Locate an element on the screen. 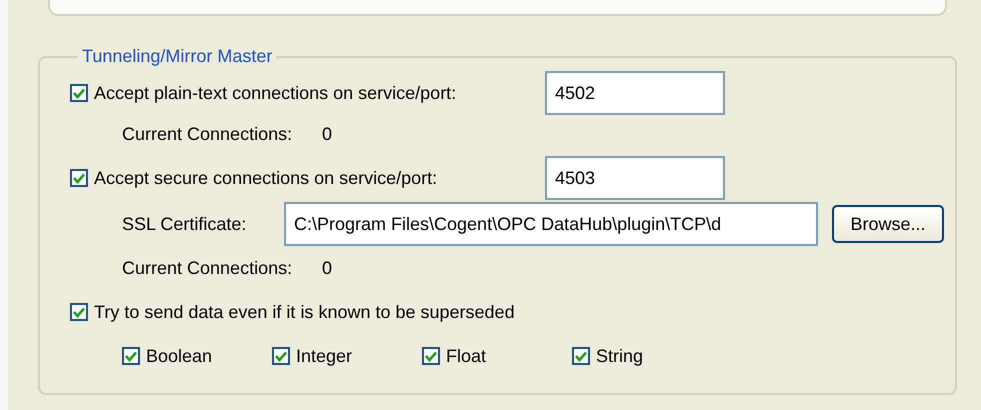  certificate-path-field: C:\Program Files\Cogent\OPC DataHub\plugin\TCP\d is located at coordinates (551, 224).